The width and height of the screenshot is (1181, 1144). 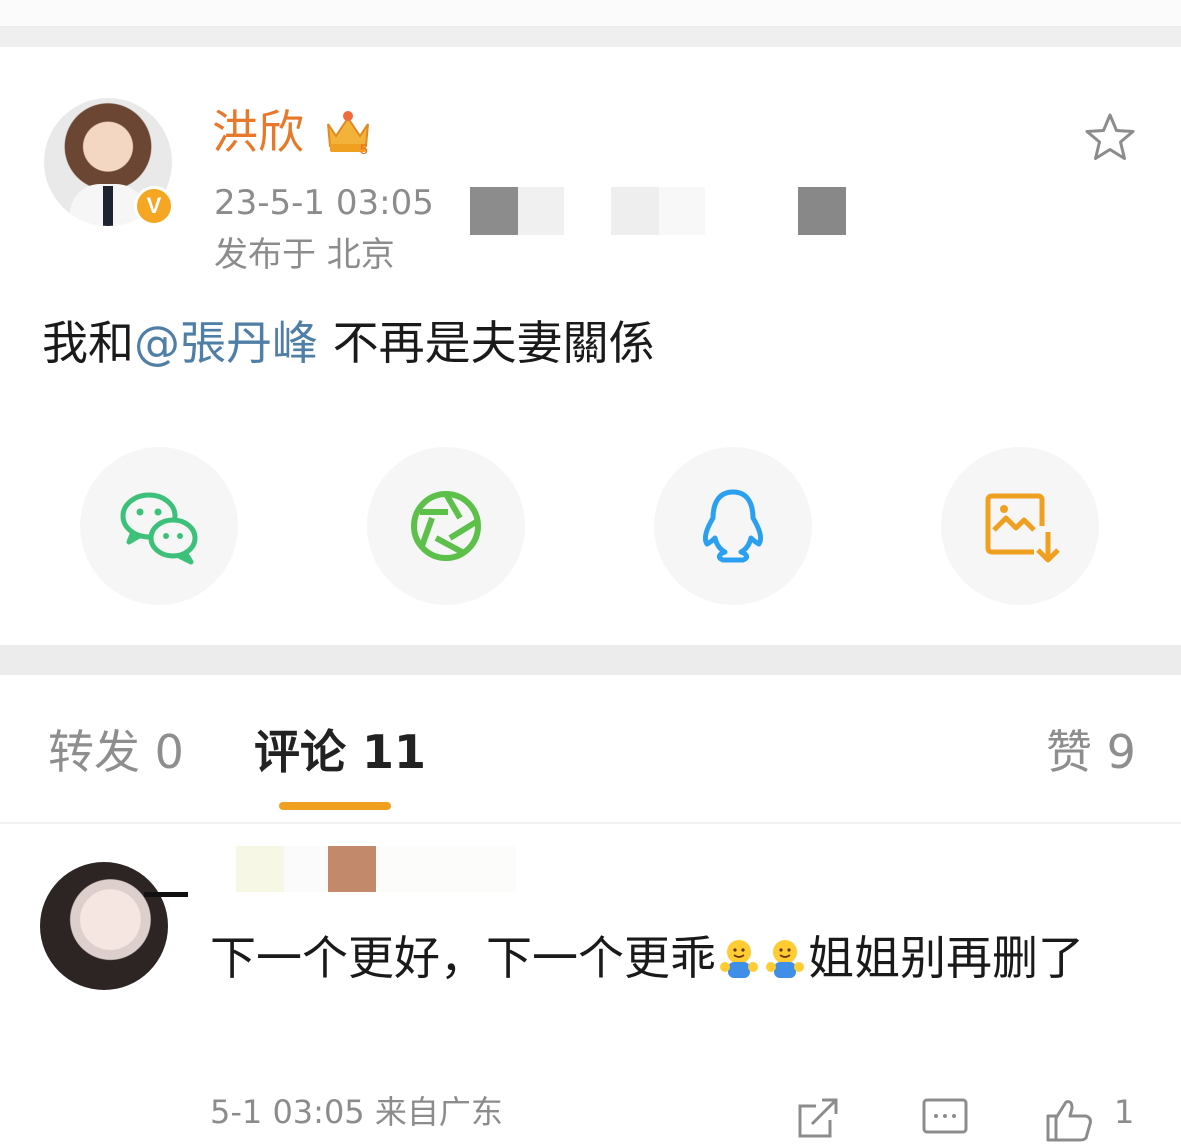 I want to click on share-moments-button, so click(x=446, y=526).